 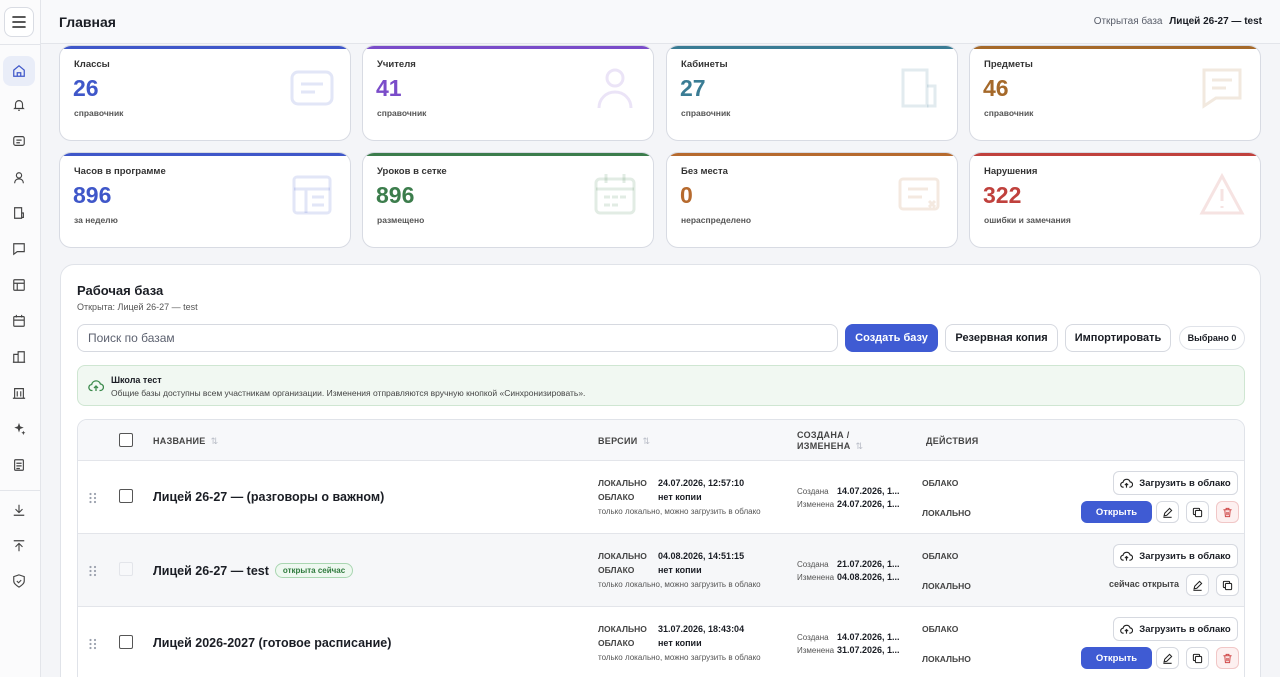 I want to click on stat-card-classes: Классы 26 справочник, so click(x=205, y=93).